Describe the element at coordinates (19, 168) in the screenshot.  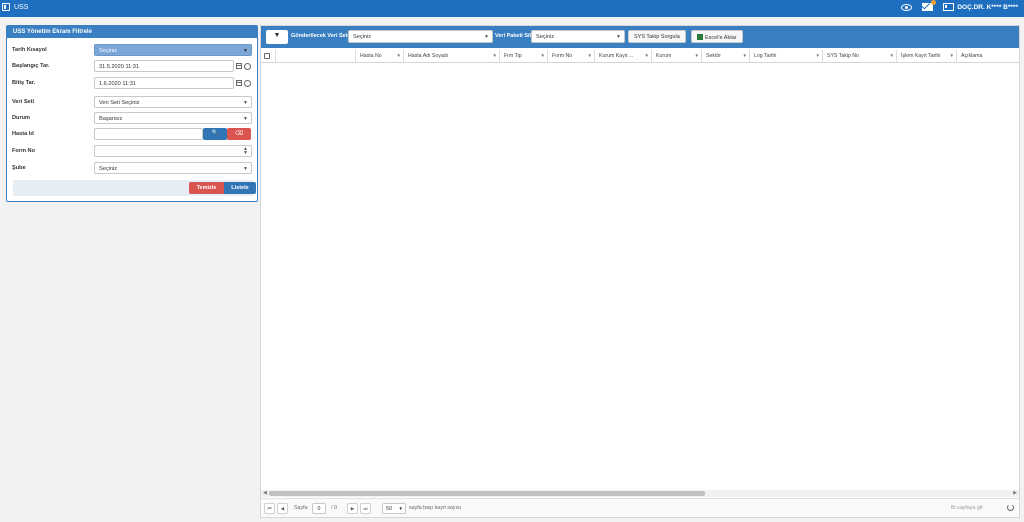
I see `sube-label: Şube` at that location.